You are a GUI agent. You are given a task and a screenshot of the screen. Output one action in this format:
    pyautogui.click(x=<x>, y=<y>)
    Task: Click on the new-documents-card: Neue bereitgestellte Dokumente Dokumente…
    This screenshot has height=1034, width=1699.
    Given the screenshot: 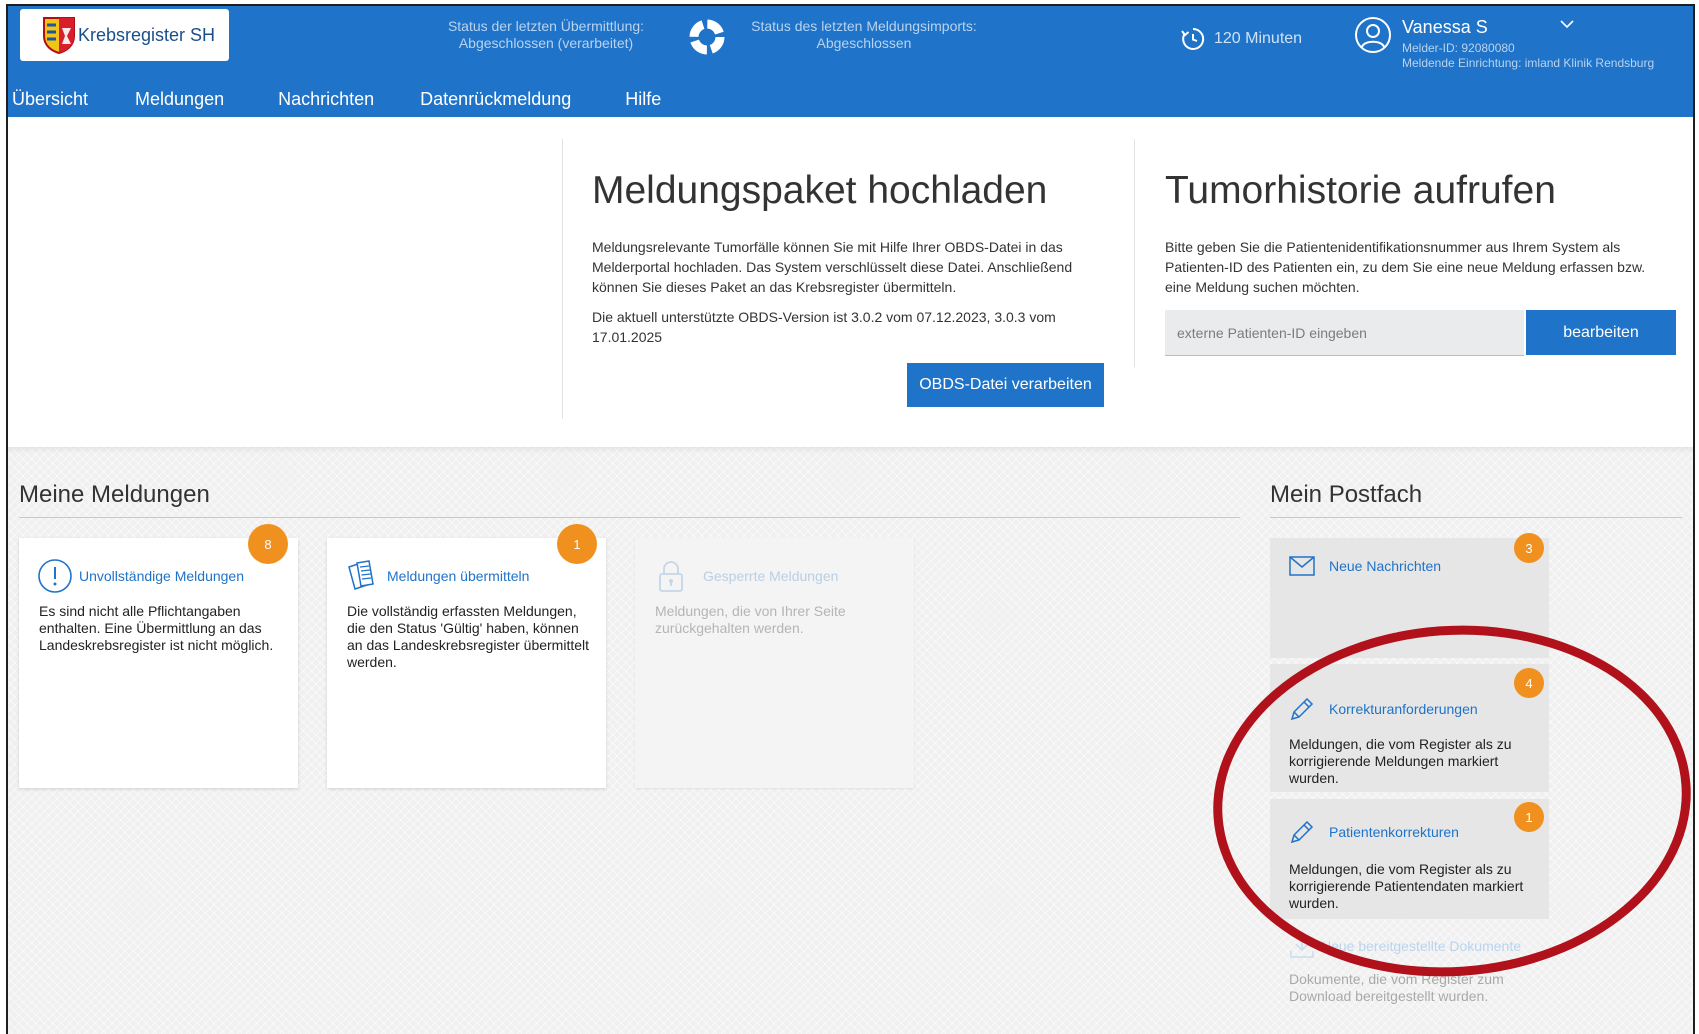 What is the action you would take?
    pyautogui.click(x=1409, y=979)
    